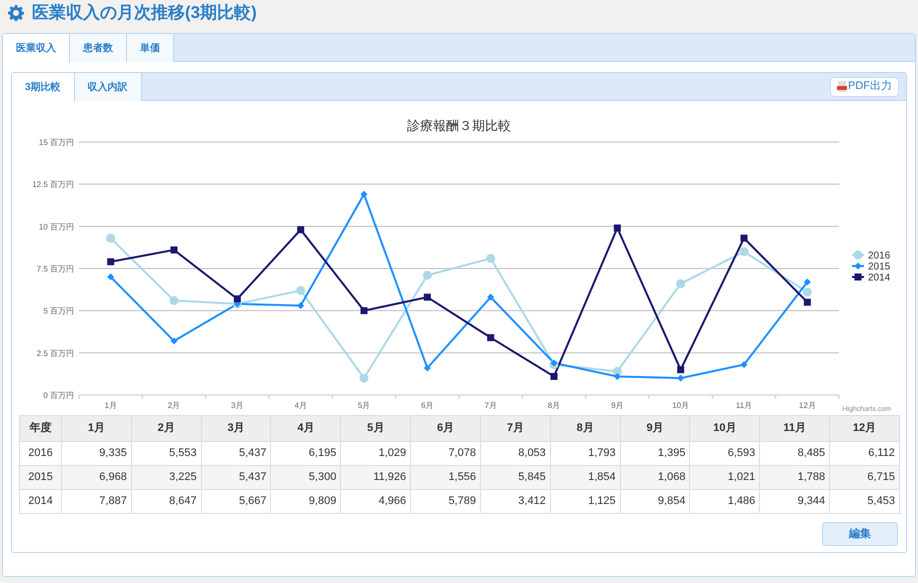 This screenshot has height=583, width=918. I want to click on column-header: 年度, so click(41, 429).